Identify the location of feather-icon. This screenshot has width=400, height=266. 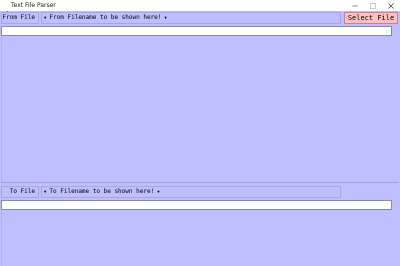
(5, 9).